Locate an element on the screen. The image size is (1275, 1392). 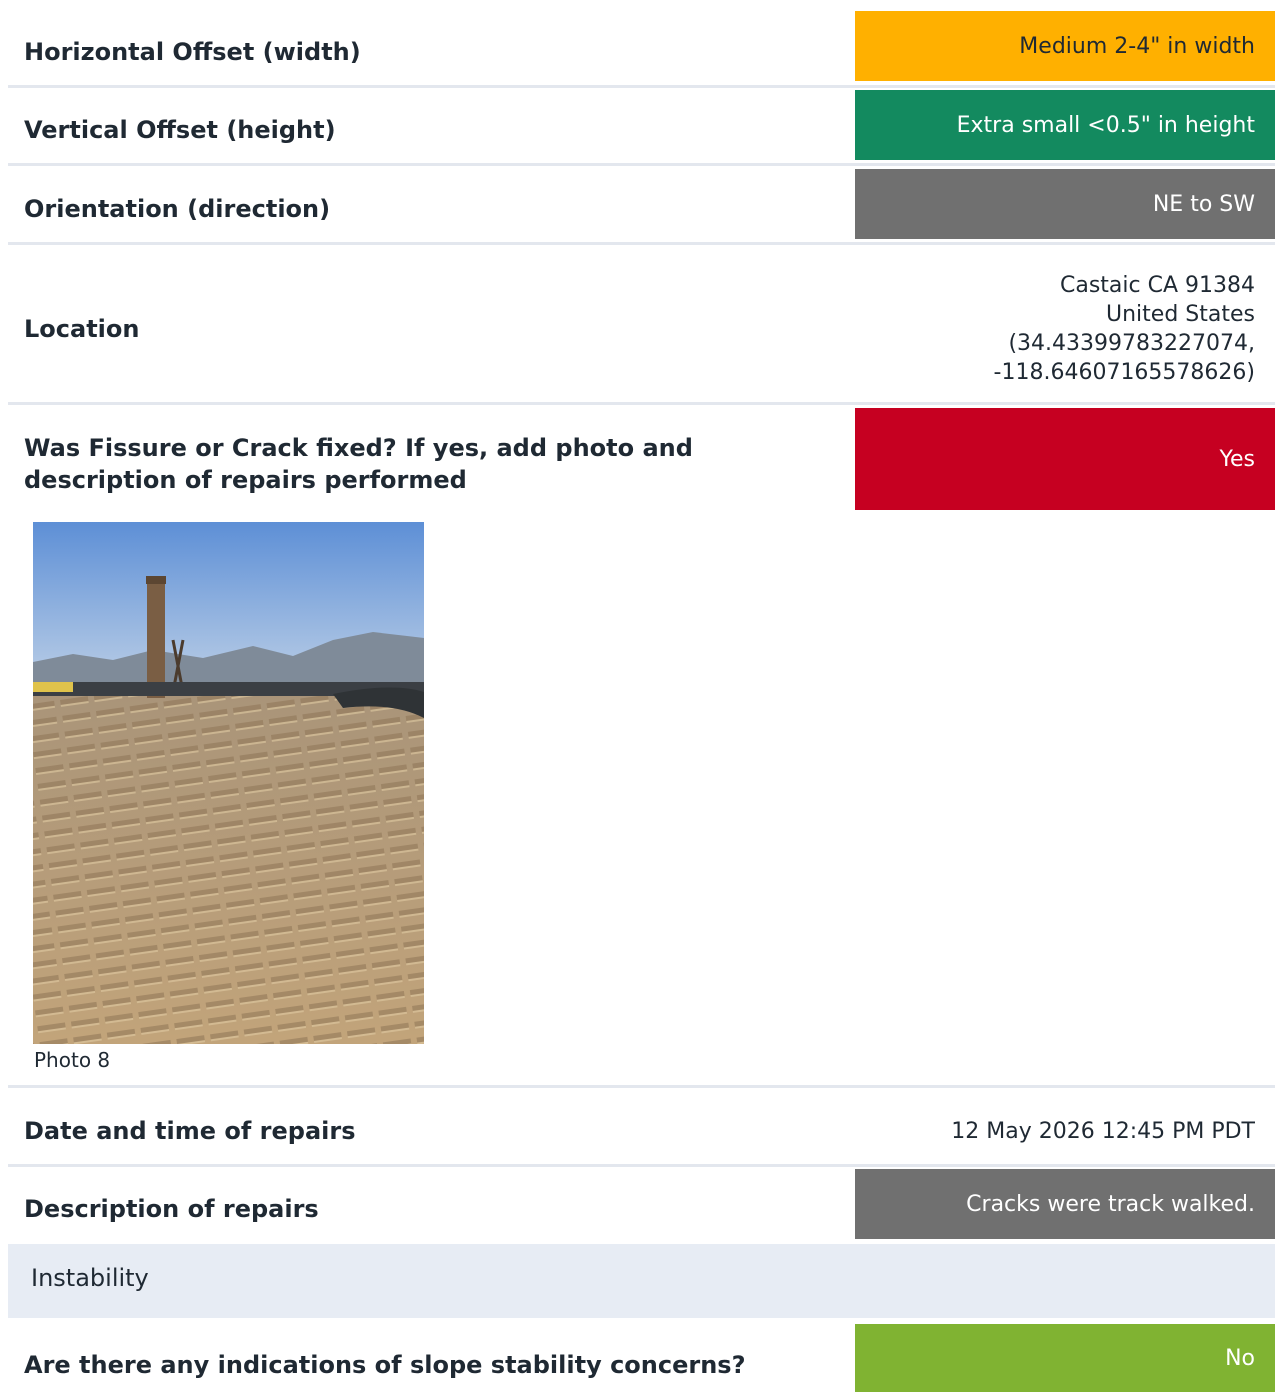
fissure-fixed-value: Yes is located at coordinates (1065, 459).